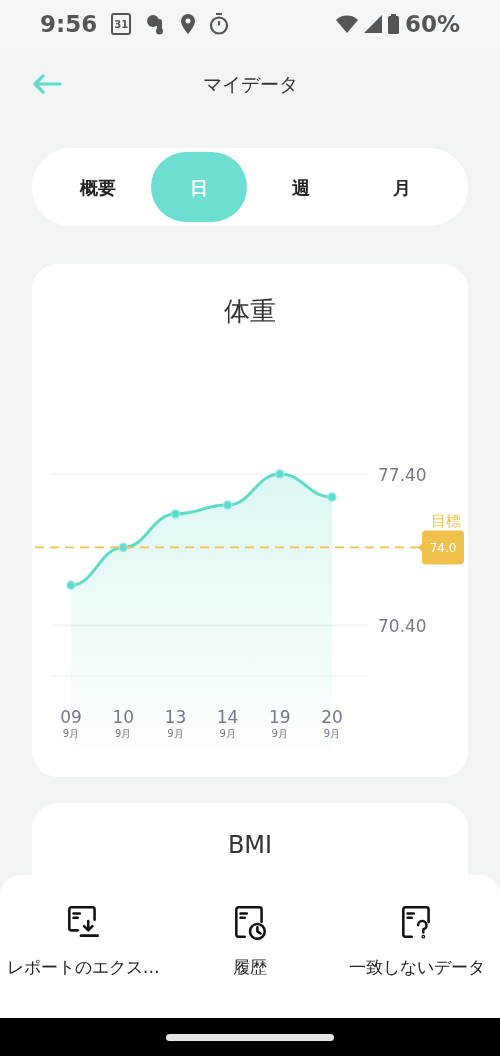 This screenshot has height=1056, width=500. What do you see at coordinates (69, 24) in the screenshot?
I see `status-time: 9:56` at bounding box center [69, 24].